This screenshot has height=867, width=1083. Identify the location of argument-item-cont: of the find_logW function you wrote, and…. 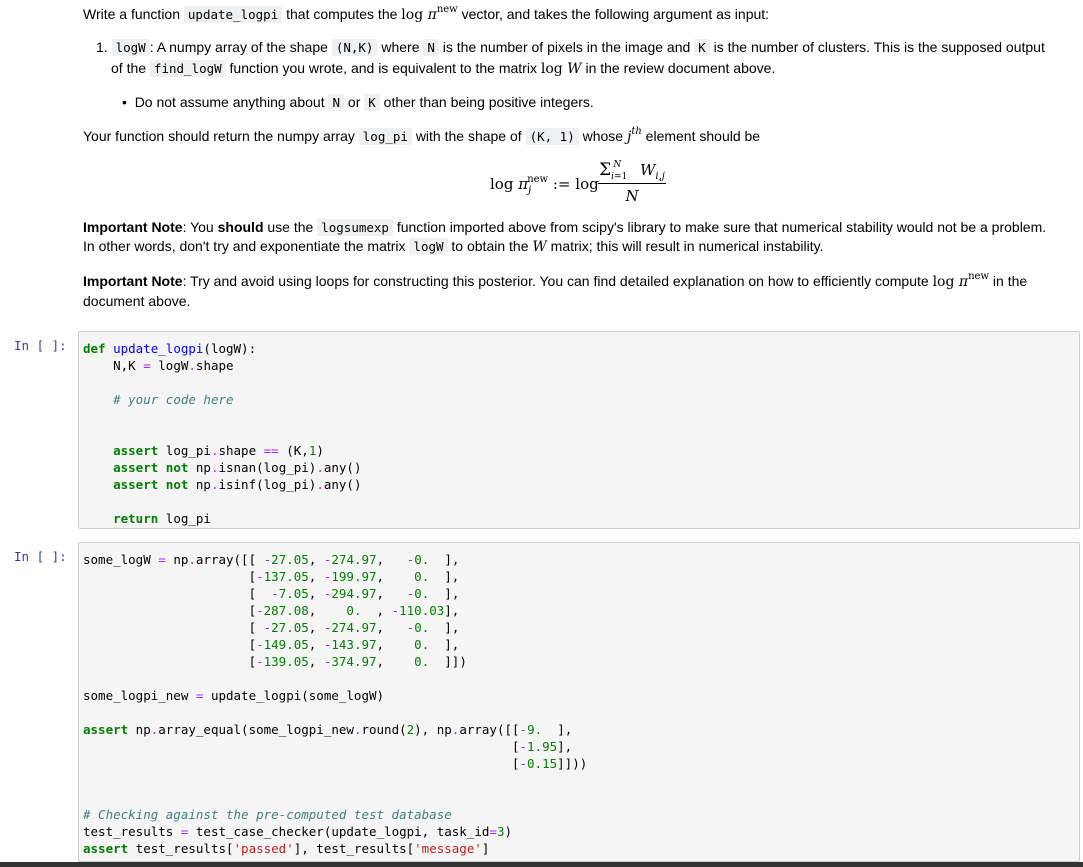
(443, 68).